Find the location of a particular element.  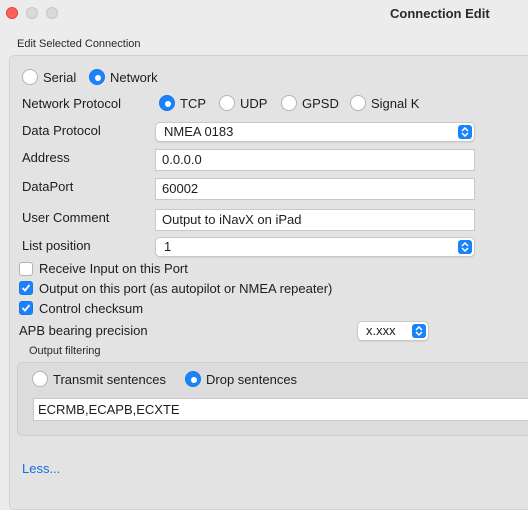

apb-precision-label: APB bearing precision is located at coordinates (83, 330).